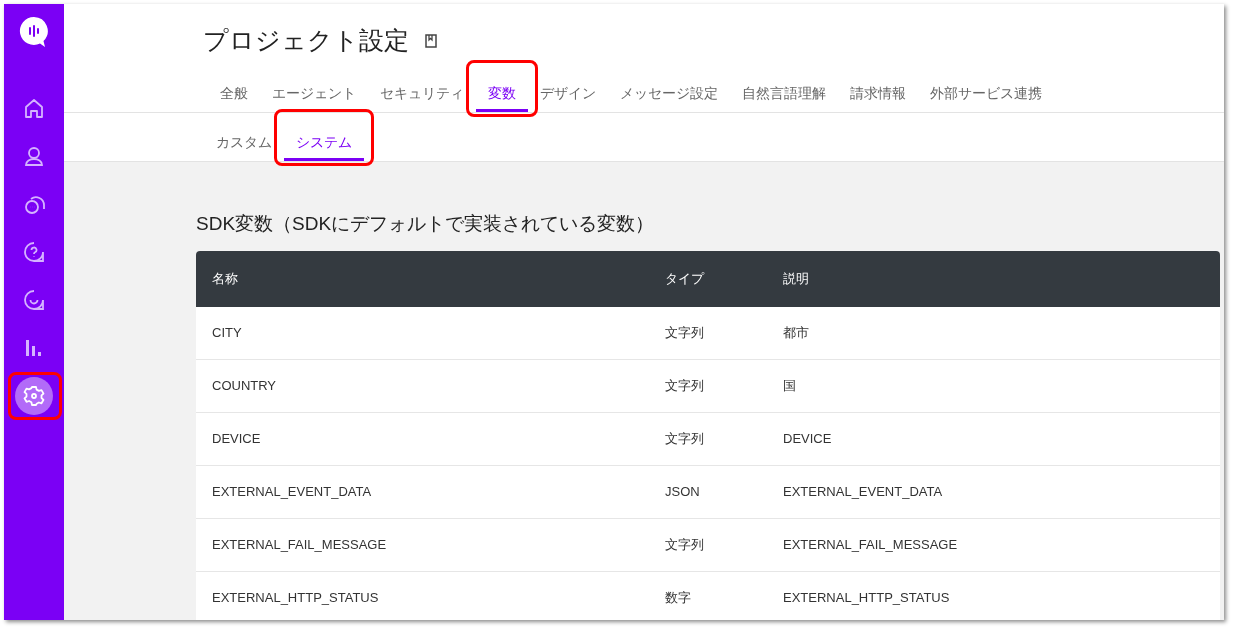 This screenshot has width=1233, height=628. I want to click on sidebar-item, so click(34, 396).